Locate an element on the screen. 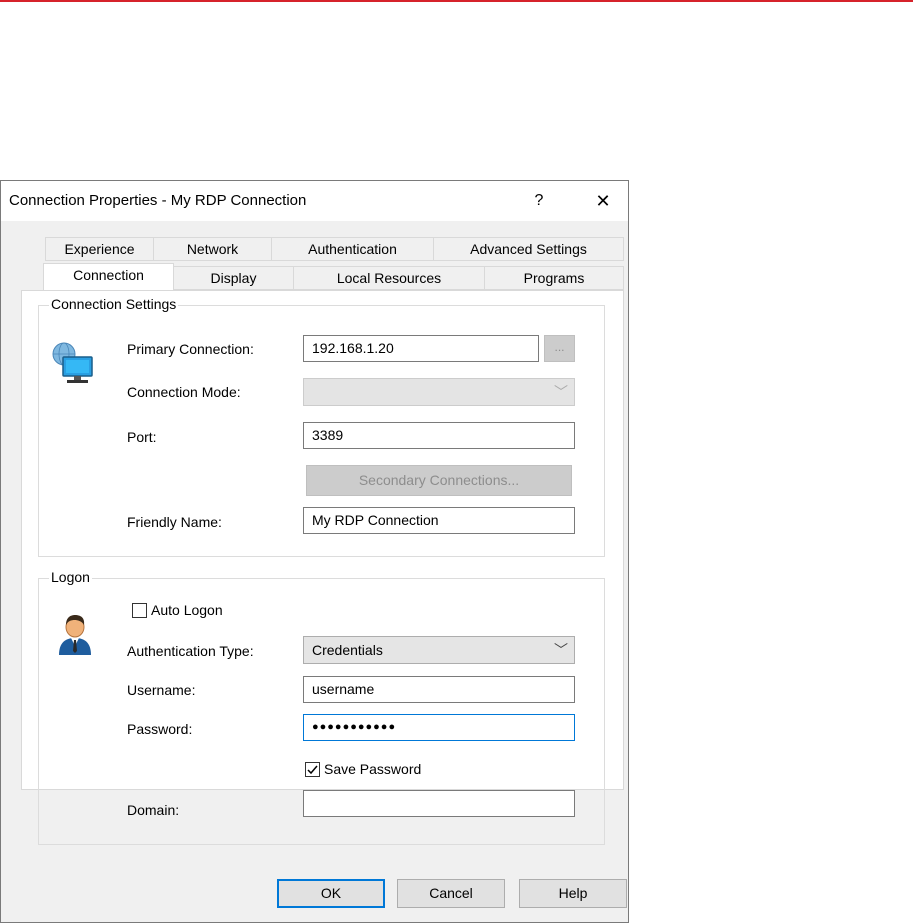 This screenshot has height=923, width=913. tab-programs: Programs is located at coordinates (554, 278).